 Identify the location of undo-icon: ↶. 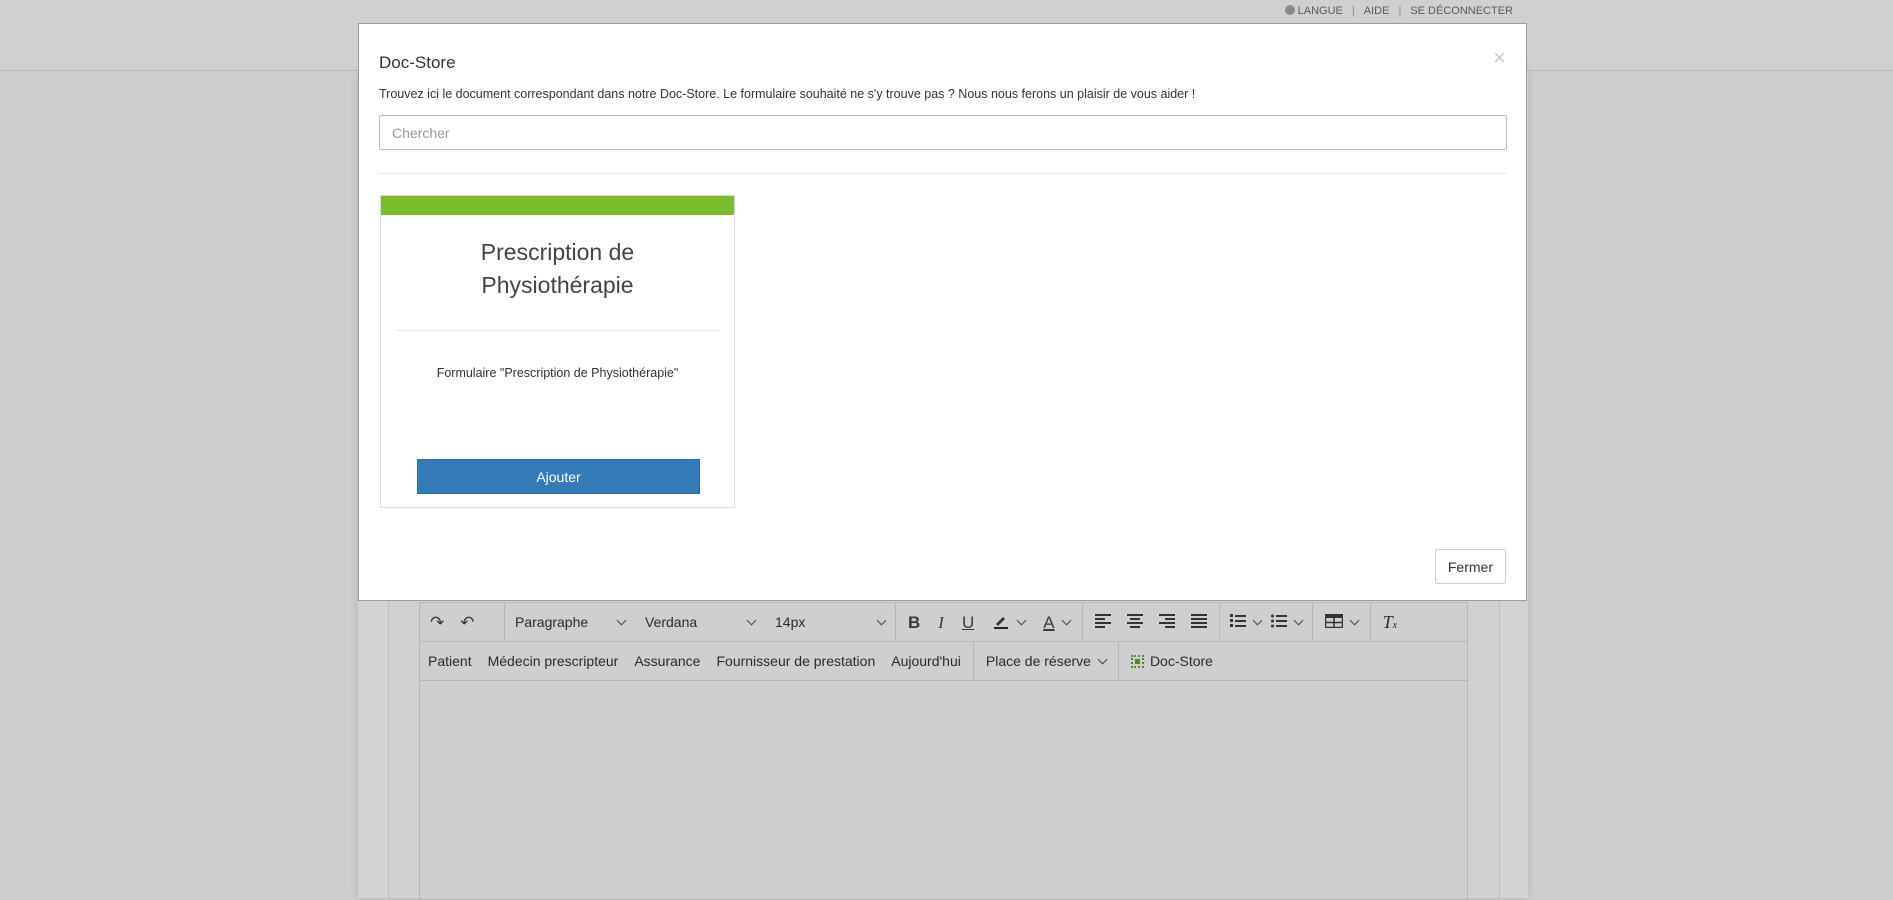
(467, 622).